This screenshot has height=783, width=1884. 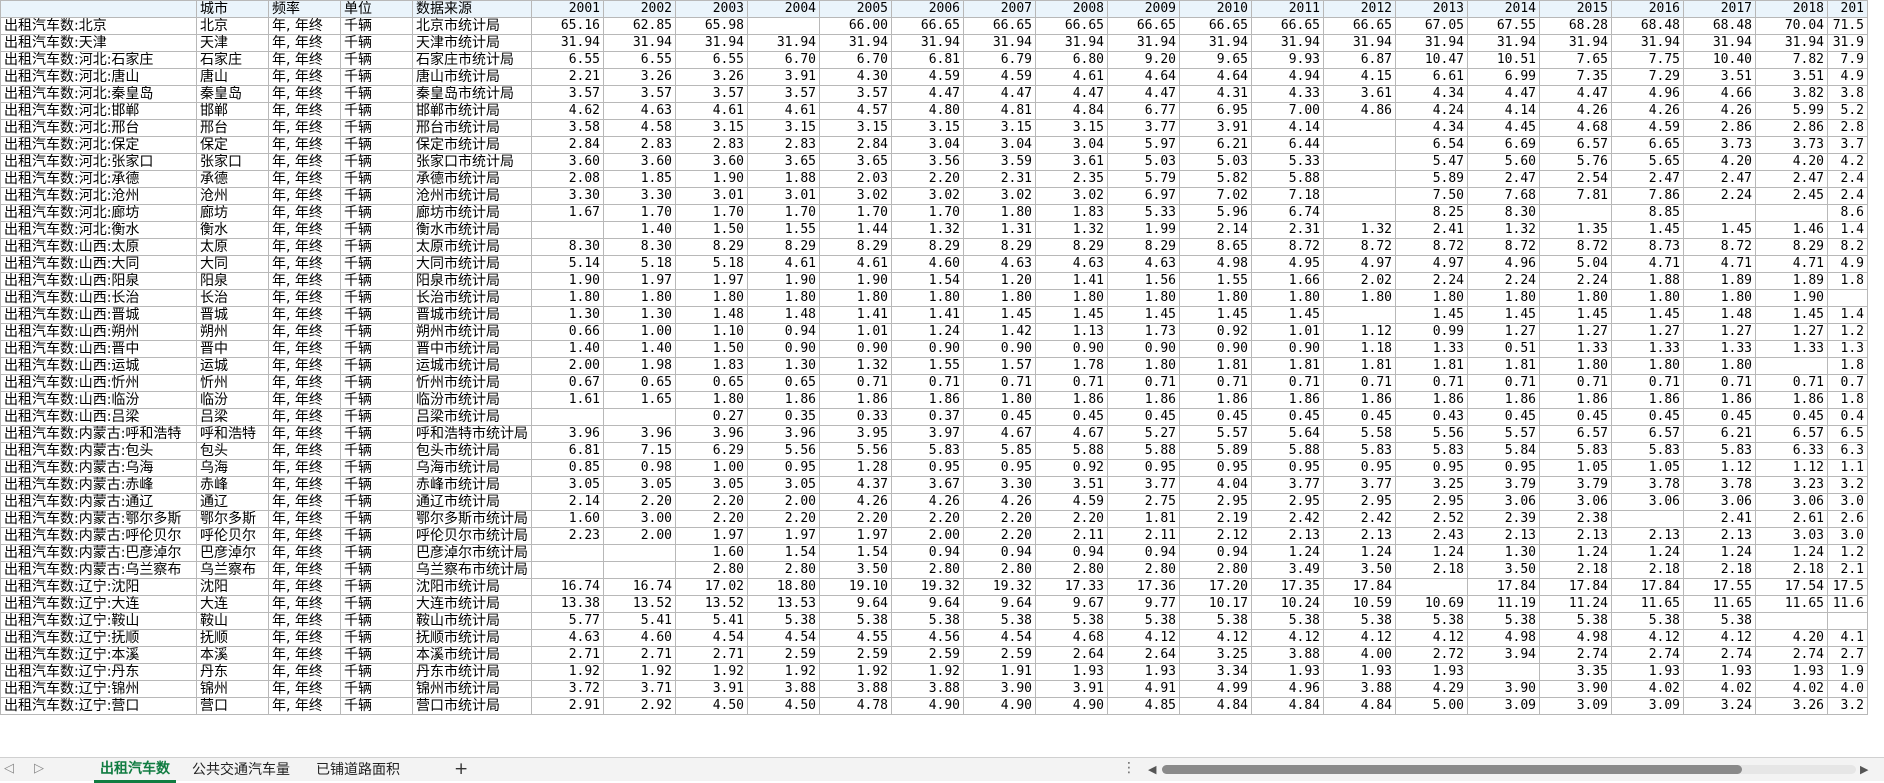 What do you see at coordinates (1719, 281) in the screenshot?
I see `value-cell: 1.89` at bounding box center [1719, 281].